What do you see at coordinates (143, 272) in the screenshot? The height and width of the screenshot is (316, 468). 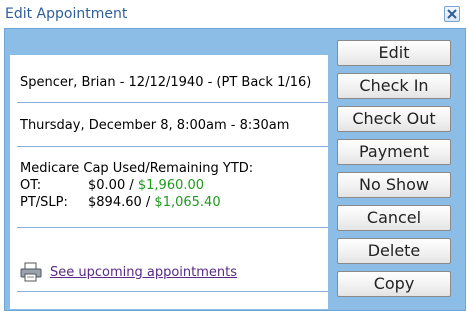 I see `see-upcoming-appointments-link: See upcoming appointments` at bounding box center [143, 272].